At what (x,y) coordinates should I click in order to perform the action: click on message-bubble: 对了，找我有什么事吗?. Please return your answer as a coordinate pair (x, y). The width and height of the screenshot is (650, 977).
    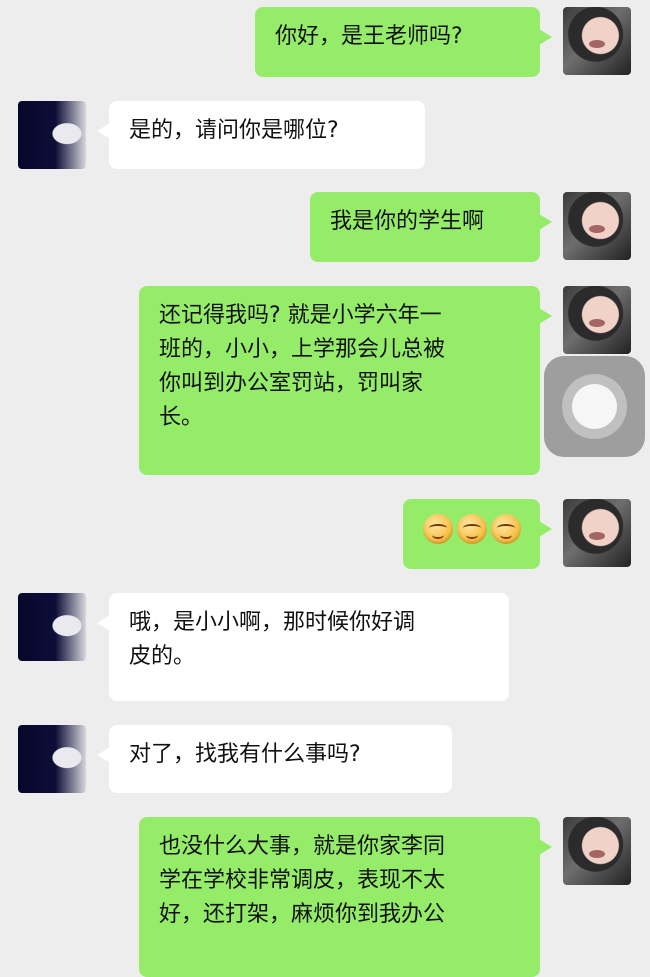
    Looking at the image, I should click on (274, 759).